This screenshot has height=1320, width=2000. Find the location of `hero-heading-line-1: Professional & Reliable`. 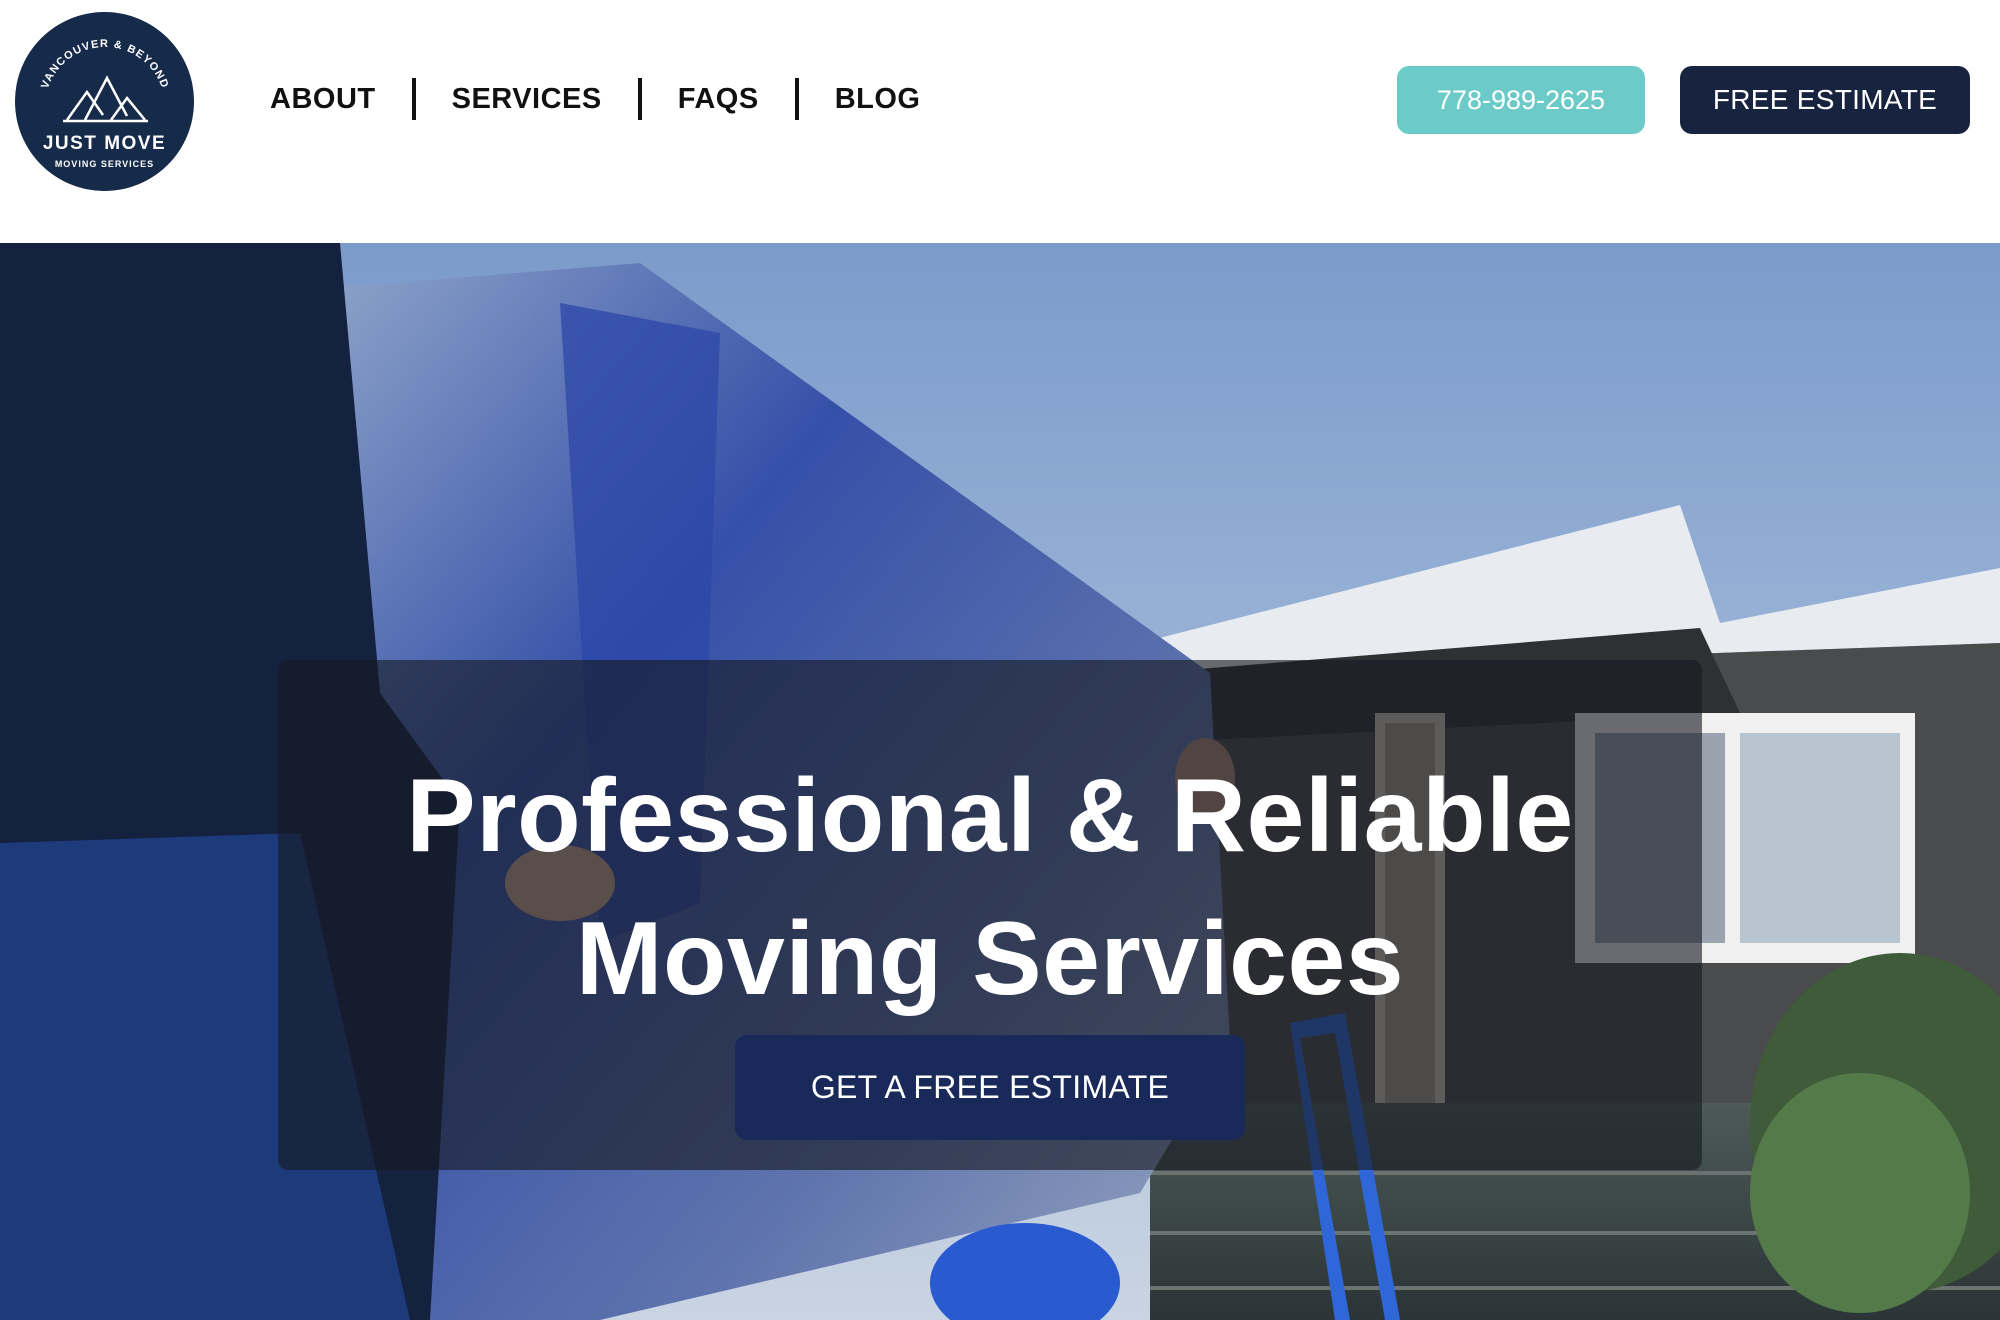

hero-heading-line-1: Professional & Reliable is located at coordinates (990, 816).